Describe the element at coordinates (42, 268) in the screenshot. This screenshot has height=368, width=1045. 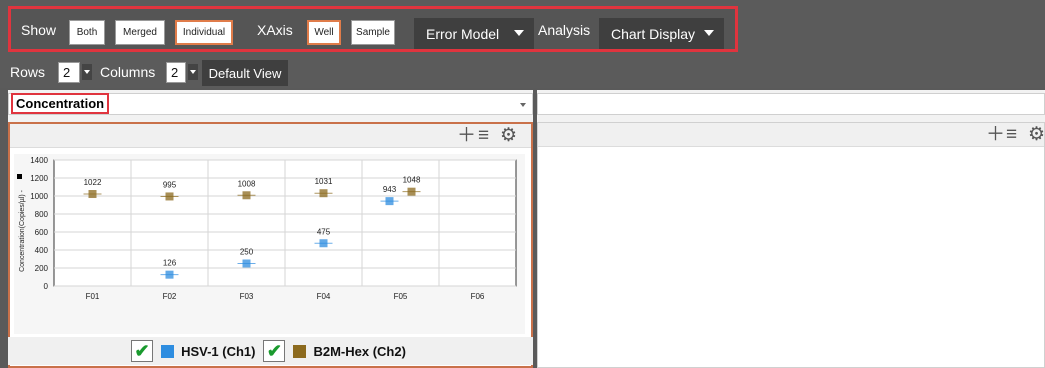
I see `y-tick-label: 200` at that location.